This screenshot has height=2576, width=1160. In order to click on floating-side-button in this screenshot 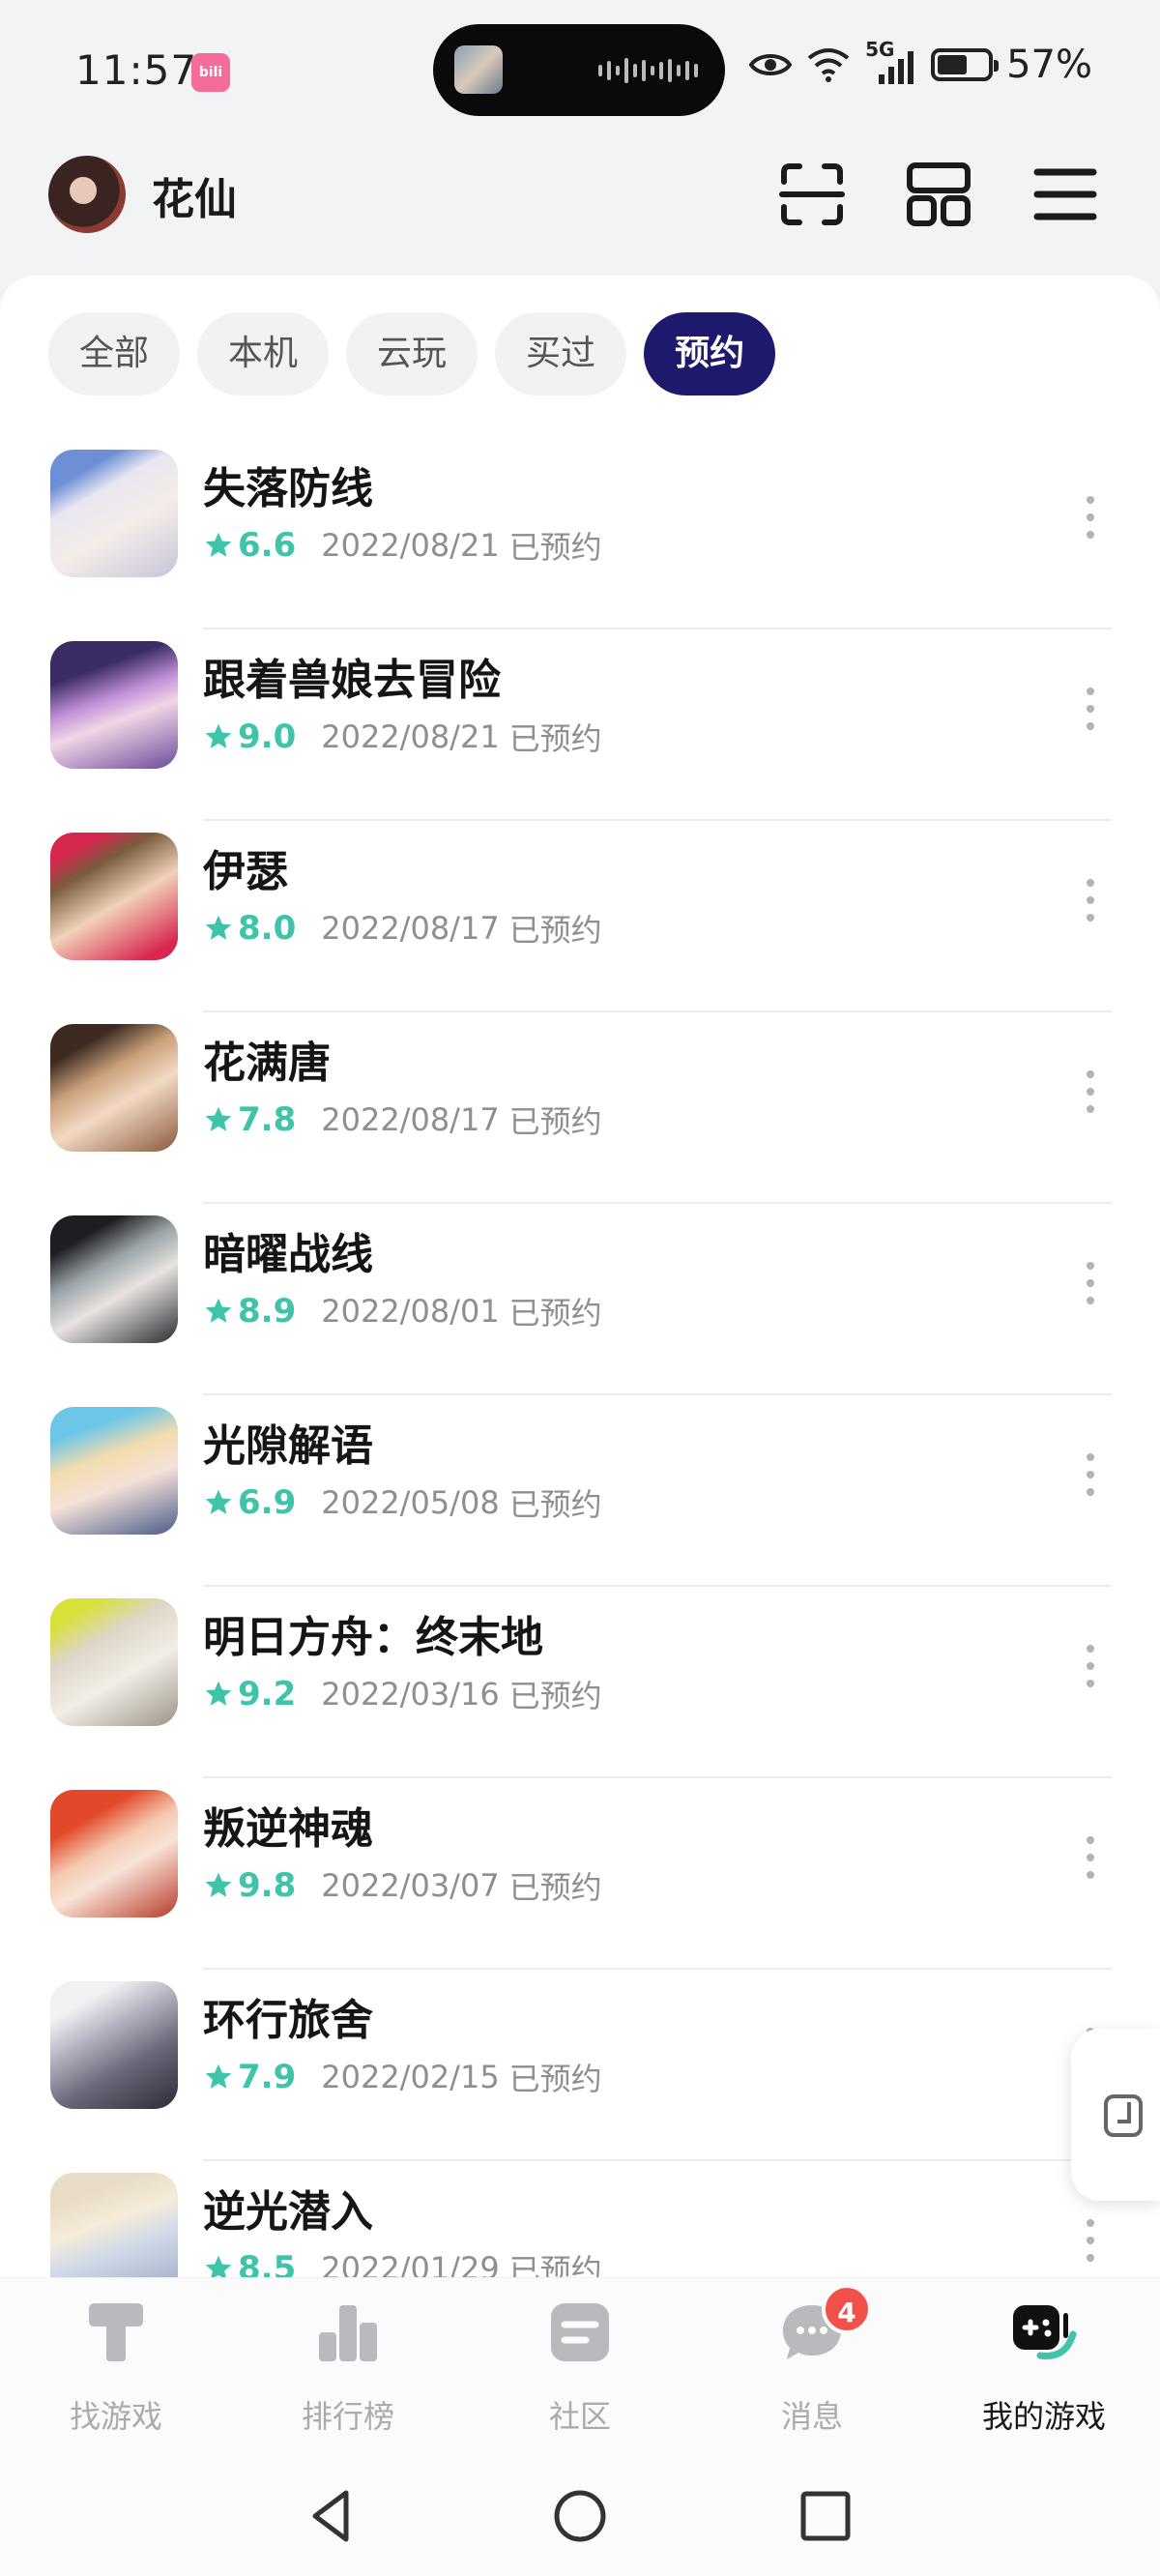, I will do `click(1115, 2115)`.